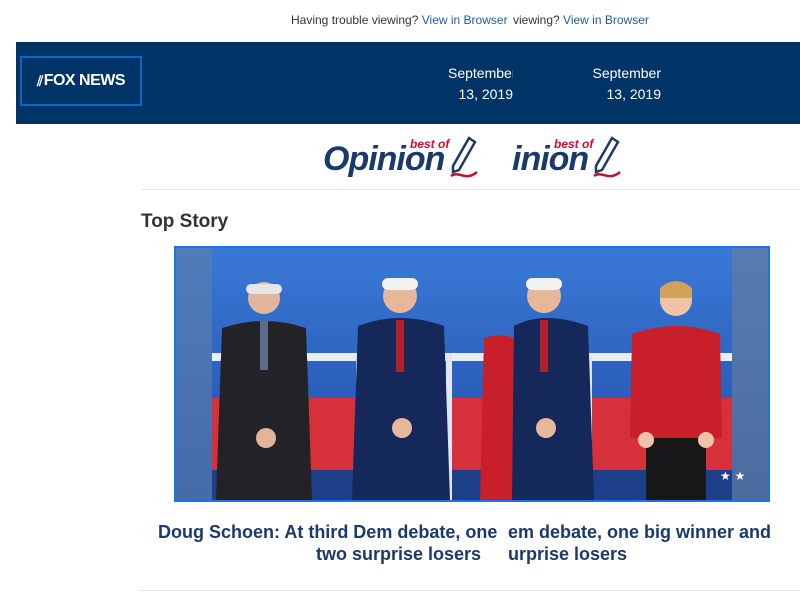 The height and width of the screenshot is (600, 800). I want to click on divider-bottom, so click(470, 590).